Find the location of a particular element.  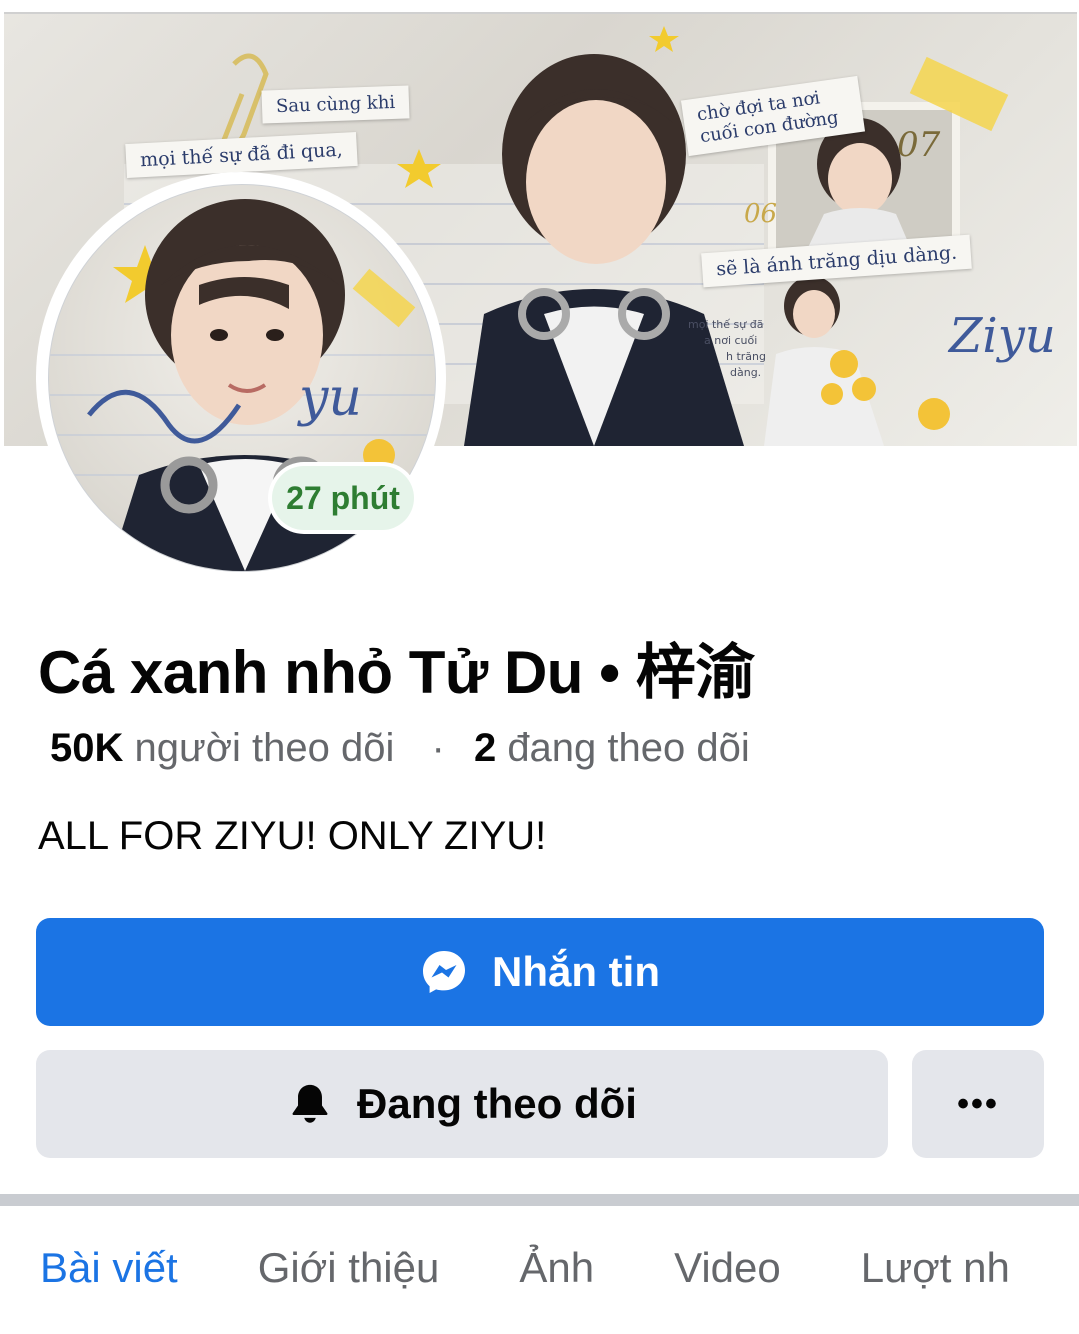

tab-videos: Video is located at coordinates (727, 1274).